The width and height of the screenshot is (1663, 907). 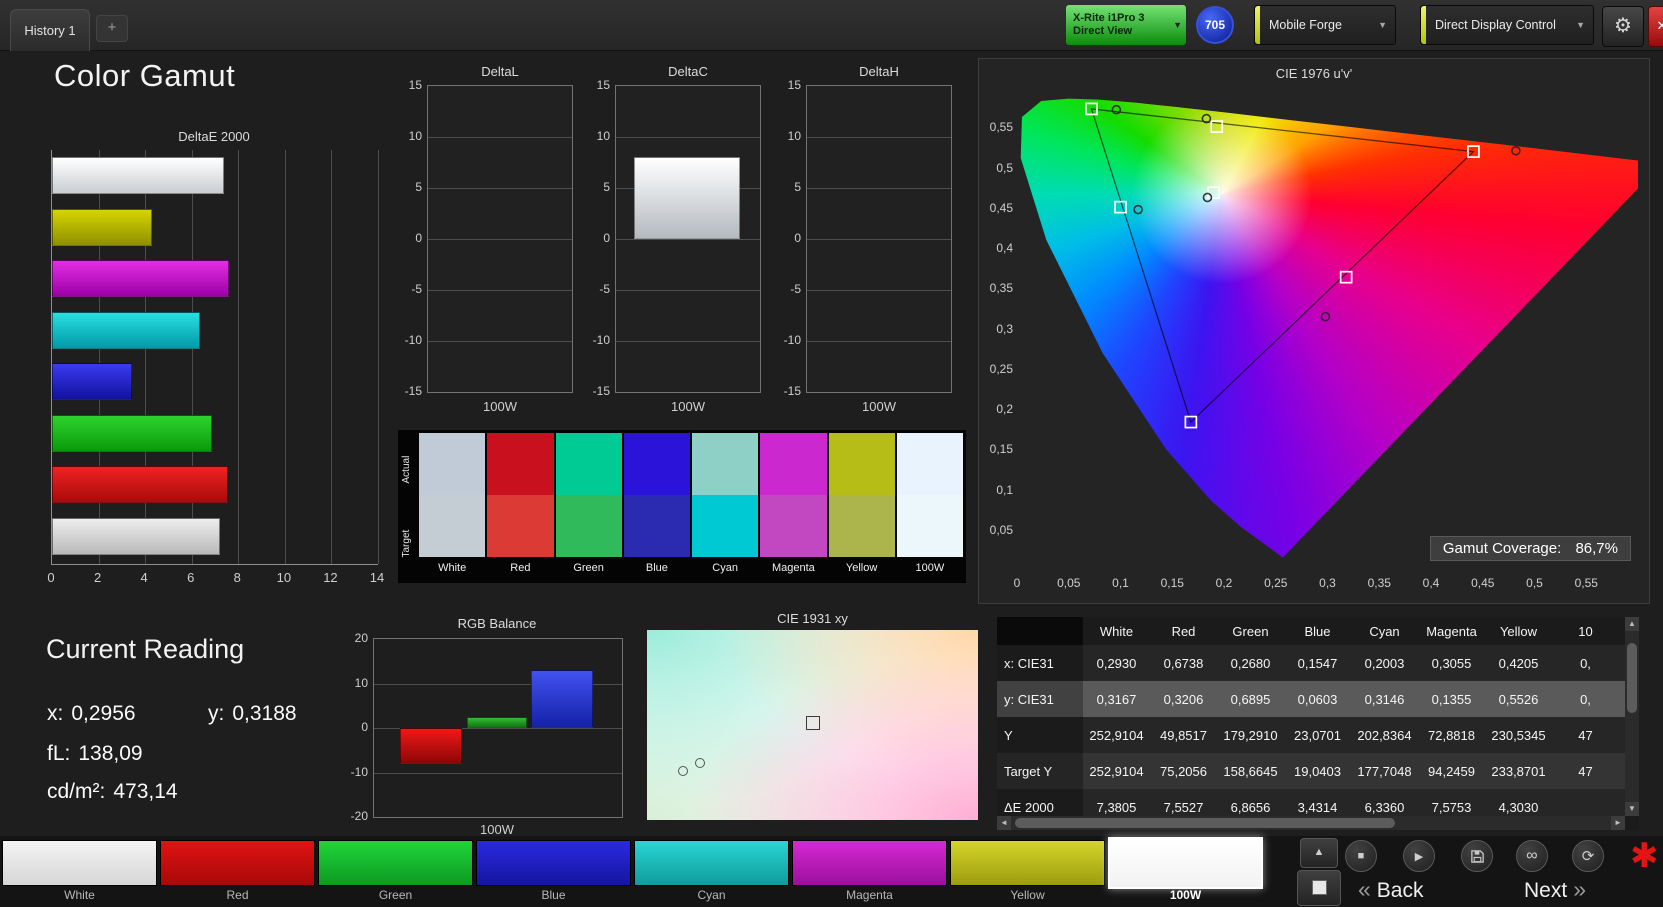 I want to click on mini-chart-title: DeltaL, so click(x=500, y=71).